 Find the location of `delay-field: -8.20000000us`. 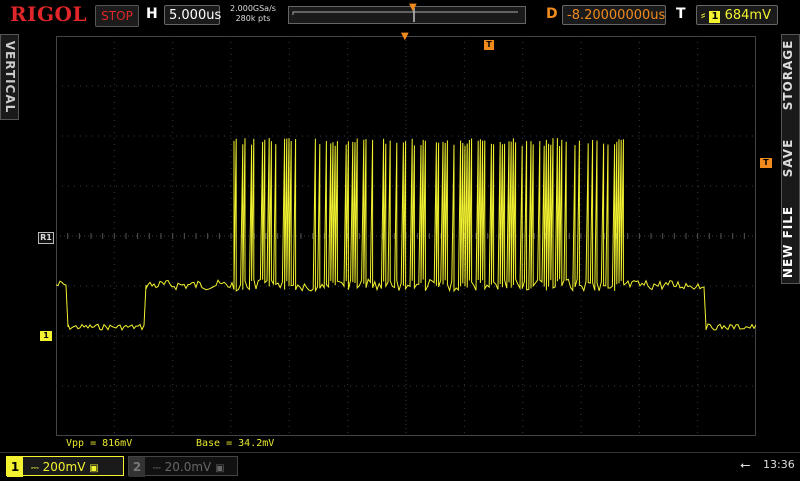

delay-field: -8.20000000us is located at coordinates (614, 15).